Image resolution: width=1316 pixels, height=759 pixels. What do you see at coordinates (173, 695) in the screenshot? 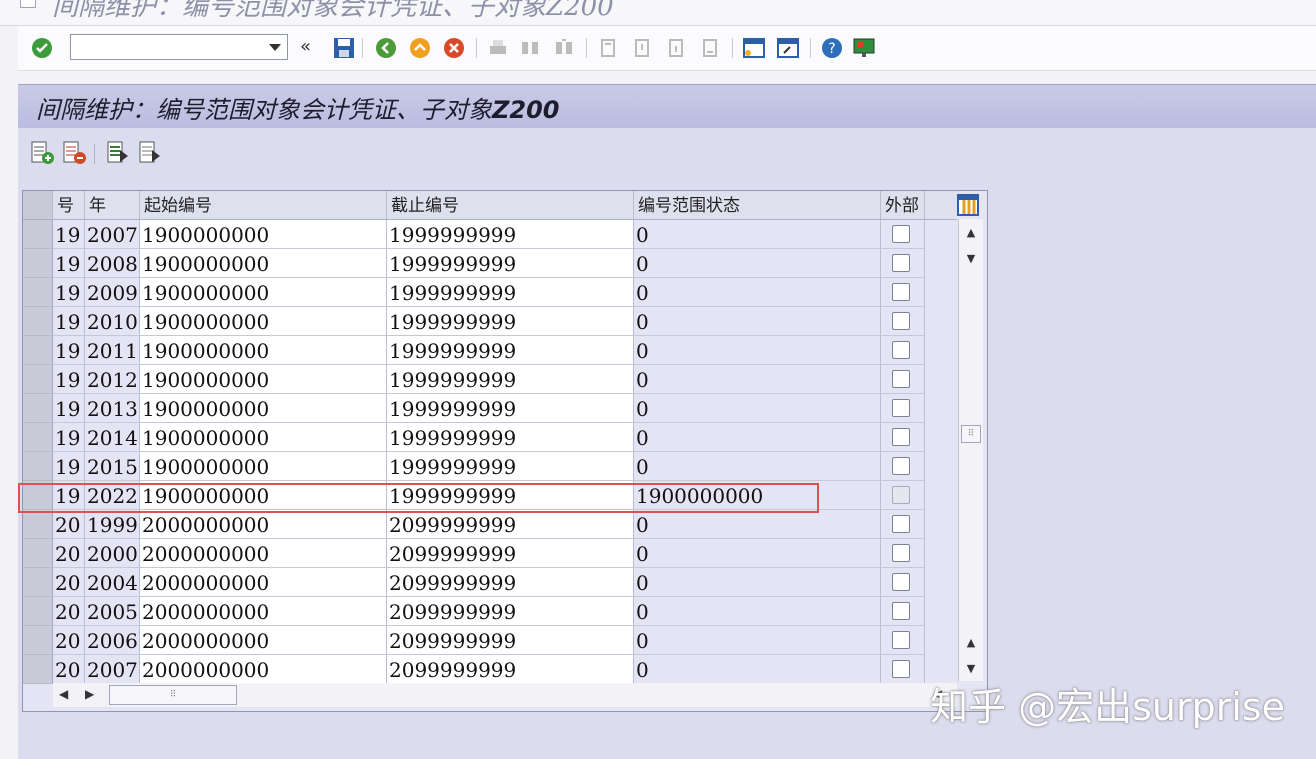
I see `horizontal-scroll-thumb: ⠿` at bounding box center [173, 695].